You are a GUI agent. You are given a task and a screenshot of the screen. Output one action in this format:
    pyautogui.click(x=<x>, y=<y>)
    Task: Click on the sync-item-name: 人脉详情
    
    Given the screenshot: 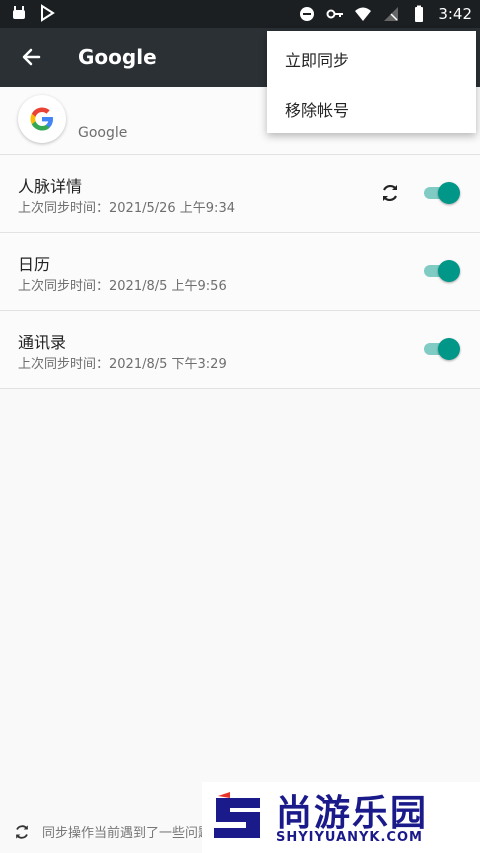 What is the action you would take?
    pyautogui.click(x=50, y=186)
    